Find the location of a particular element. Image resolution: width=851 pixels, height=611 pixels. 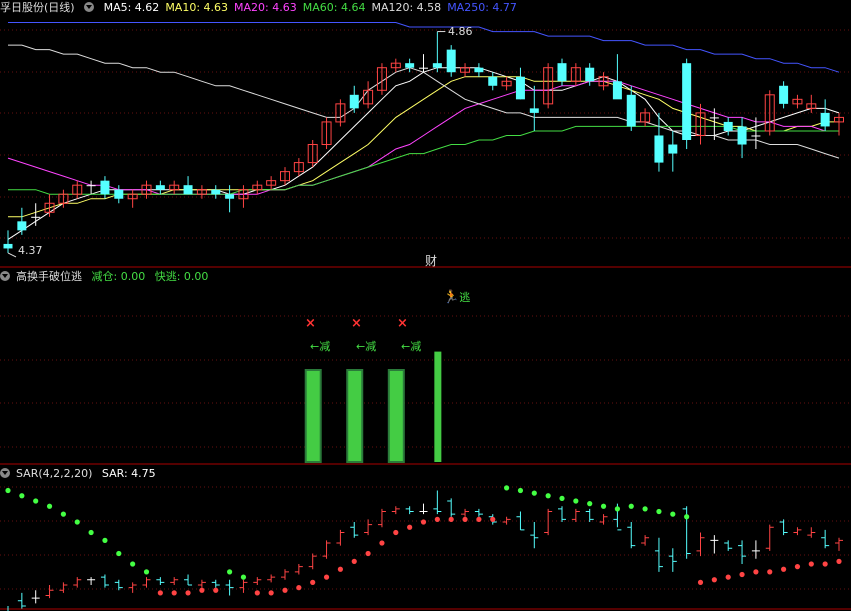

indicator-toggle-icon is located at coordinates (5, 276).